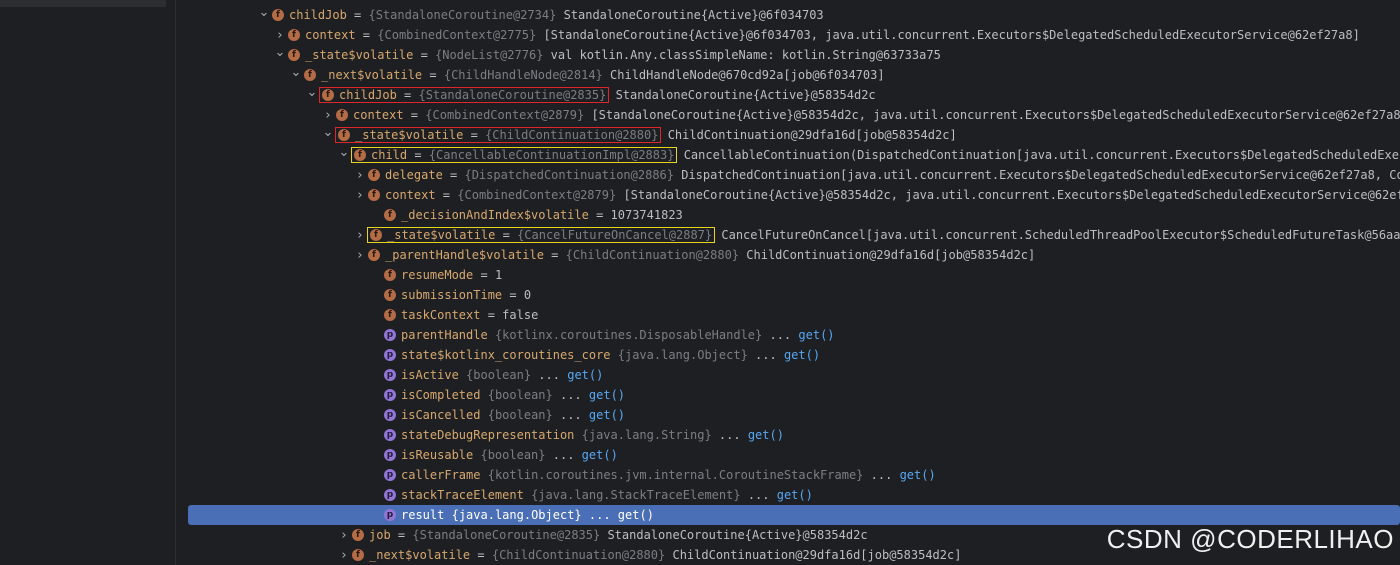  I want to click on var-type: {NodeList@2776}, so click(489, 55).